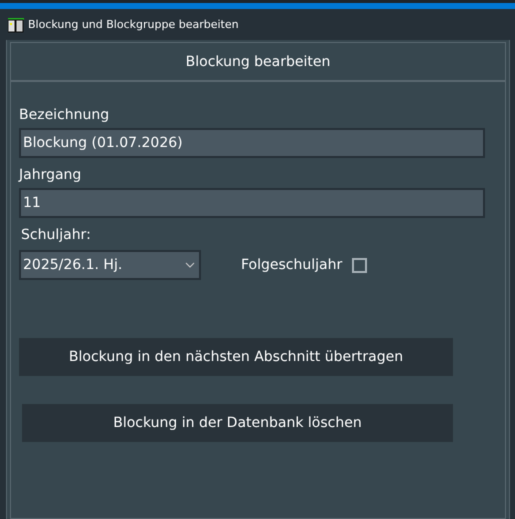 The width and height of the screenshot is (515, 519). I want to click on app-icon, so click(16, 24).